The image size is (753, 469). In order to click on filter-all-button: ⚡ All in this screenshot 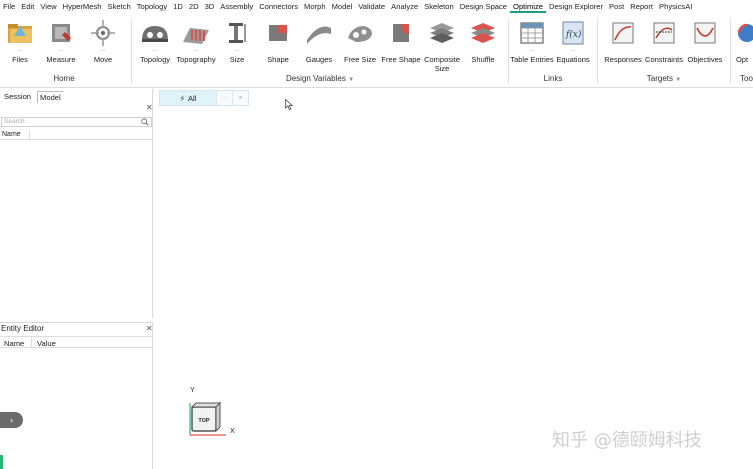, I will do `click(188, 98)`.